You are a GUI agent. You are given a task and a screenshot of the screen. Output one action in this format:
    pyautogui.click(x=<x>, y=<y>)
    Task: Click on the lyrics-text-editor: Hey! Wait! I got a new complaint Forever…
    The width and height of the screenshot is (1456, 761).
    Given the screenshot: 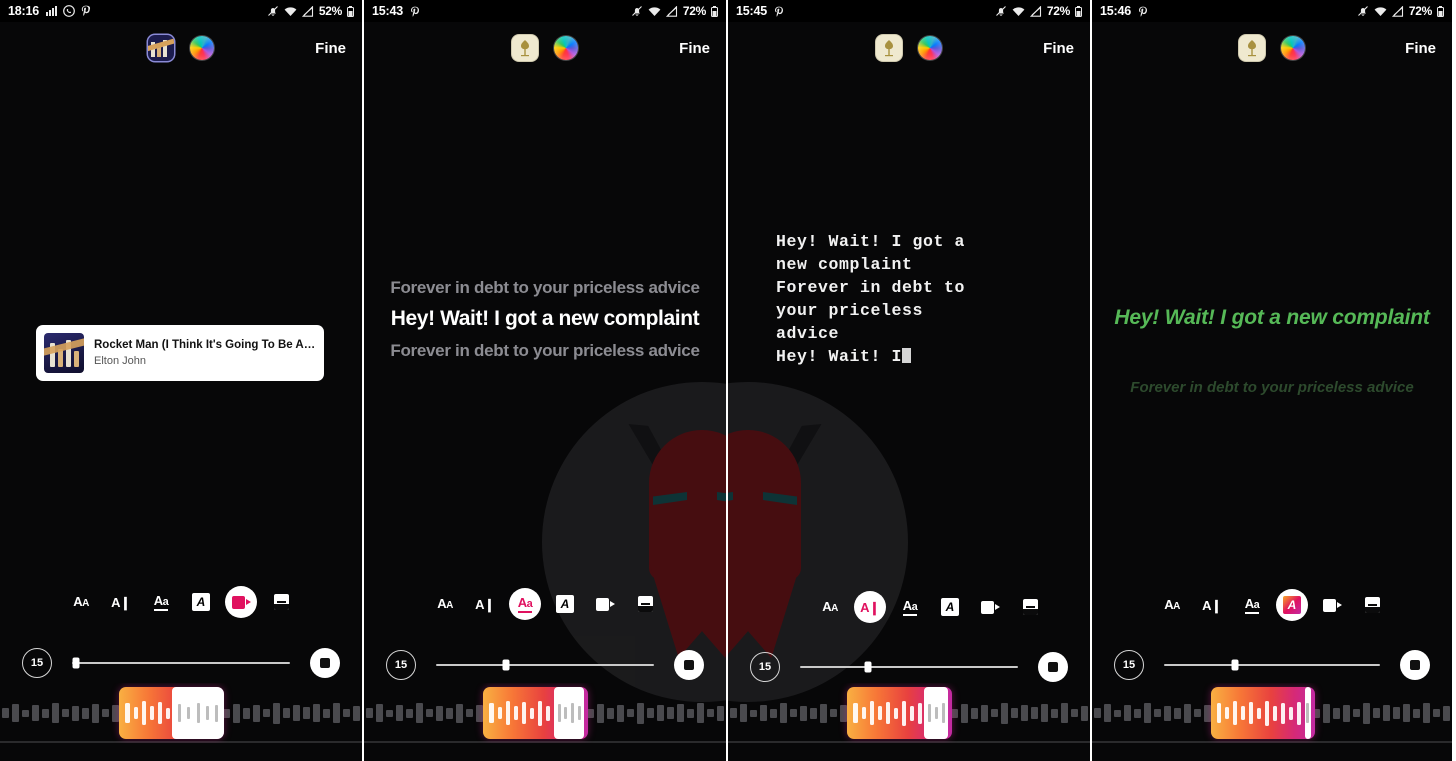 What is the action you would take?
    pyautogui.click(x=924, y=299)
    